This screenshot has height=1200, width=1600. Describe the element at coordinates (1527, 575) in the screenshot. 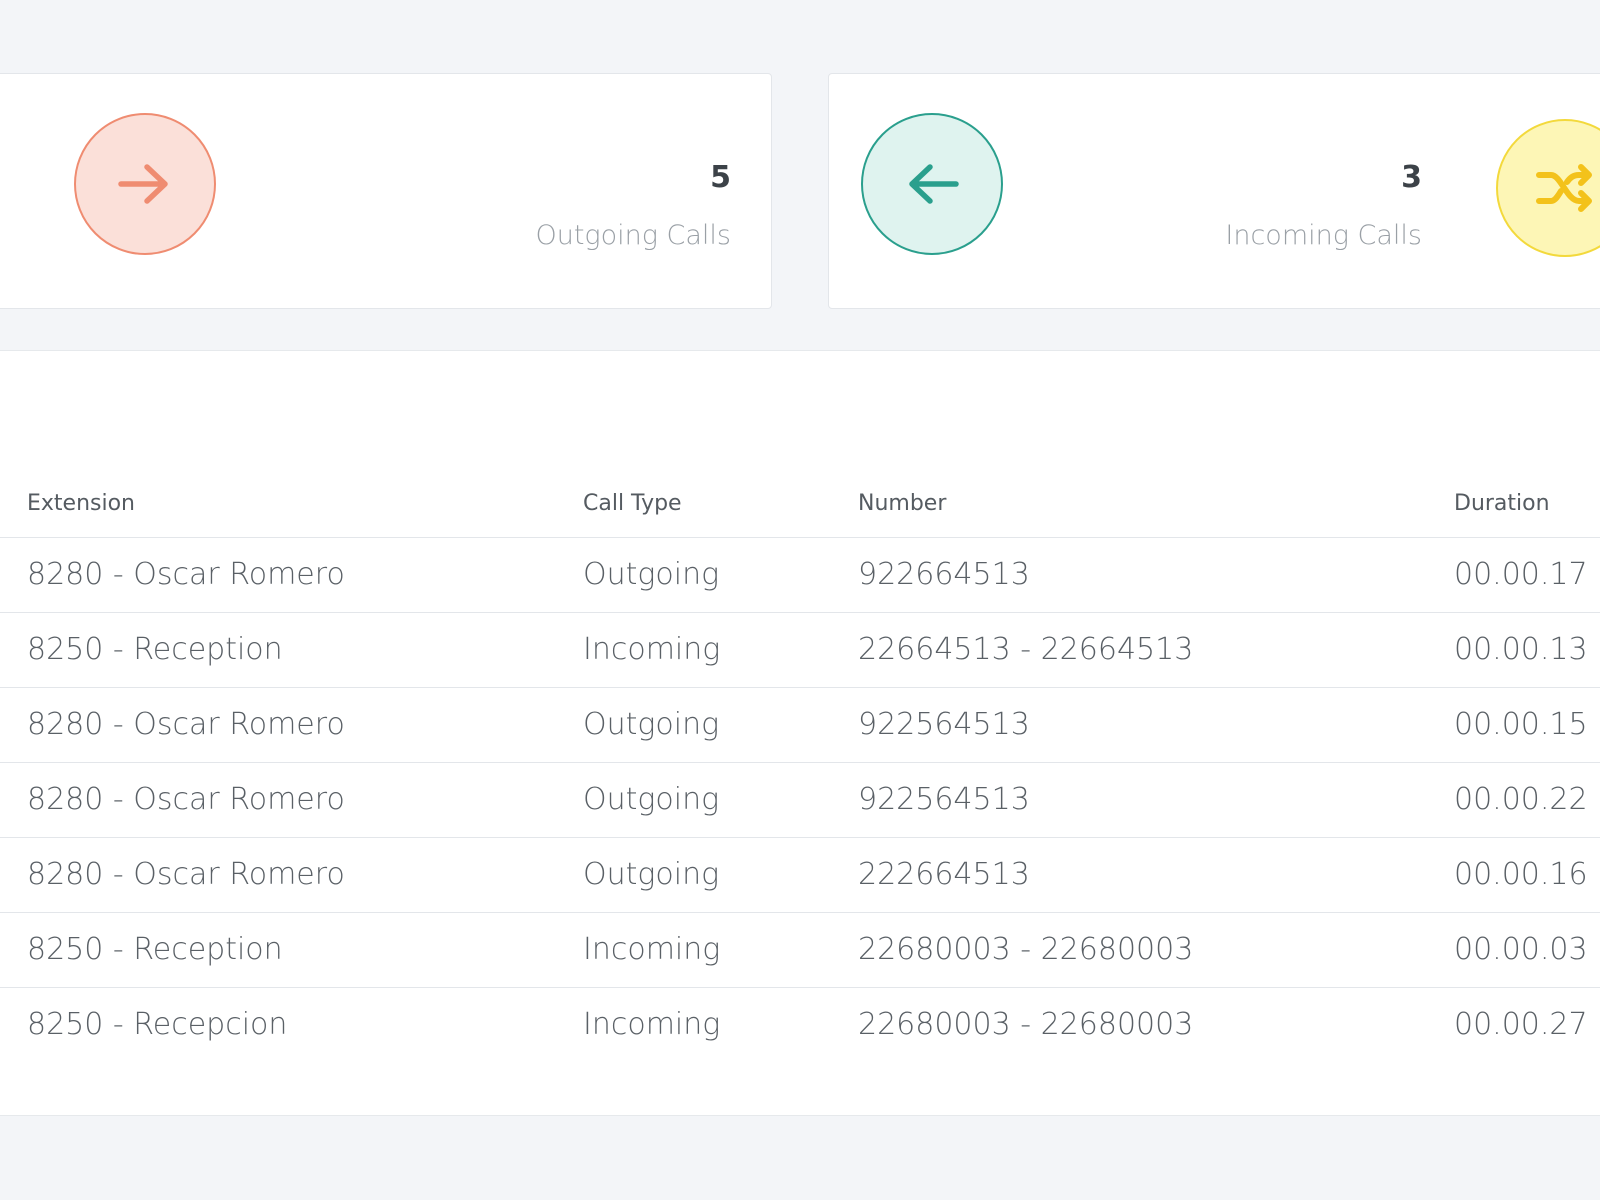

I see `cell-duration: 00.00.17` at that location.